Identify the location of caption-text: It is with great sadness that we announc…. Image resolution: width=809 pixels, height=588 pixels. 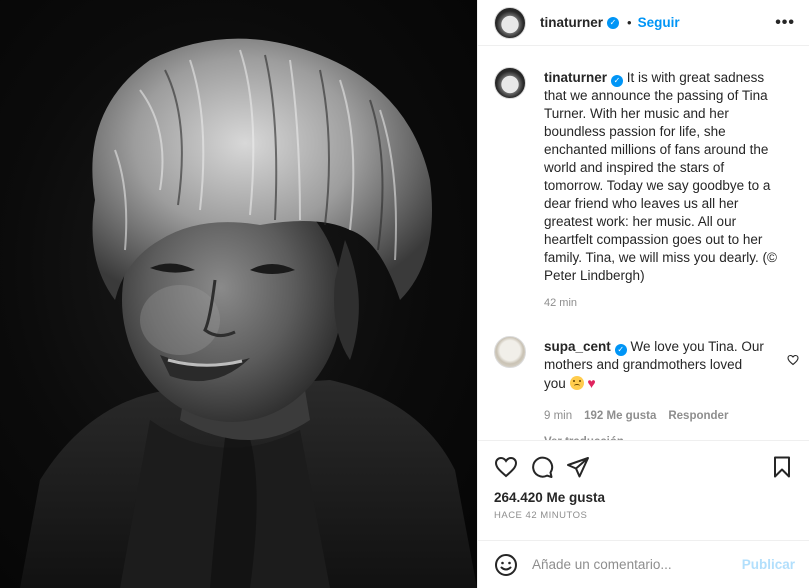
(661, 176).